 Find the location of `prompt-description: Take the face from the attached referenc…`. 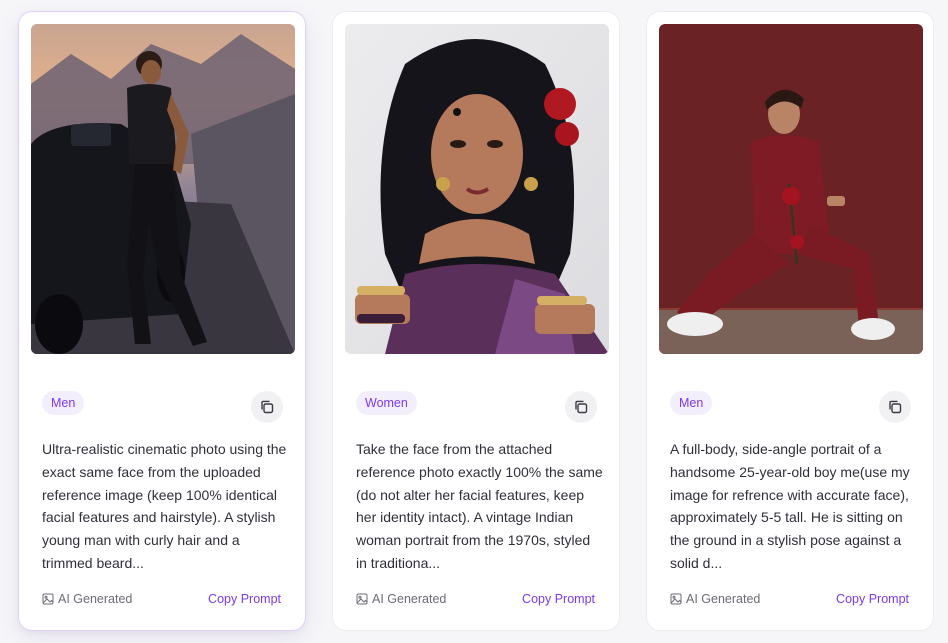

prompt-description: Take the face from the attached referenc… is located at coordinates (479, 506).